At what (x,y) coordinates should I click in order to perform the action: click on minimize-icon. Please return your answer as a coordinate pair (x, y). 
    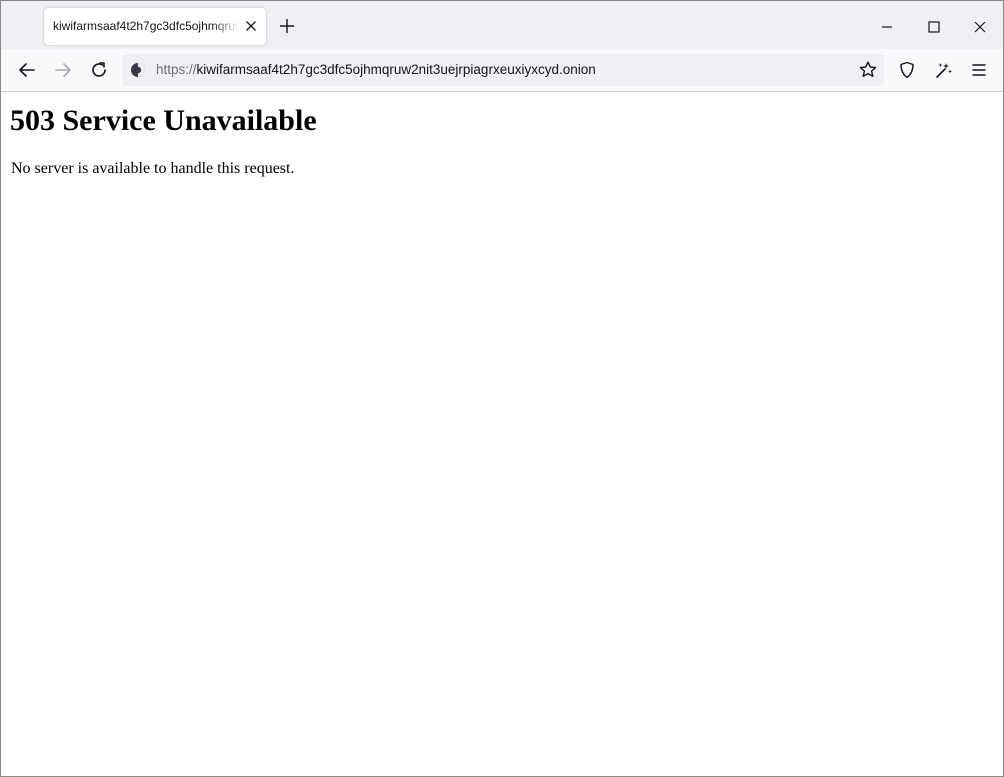
    Looking at the image, I should click on (887, 27).